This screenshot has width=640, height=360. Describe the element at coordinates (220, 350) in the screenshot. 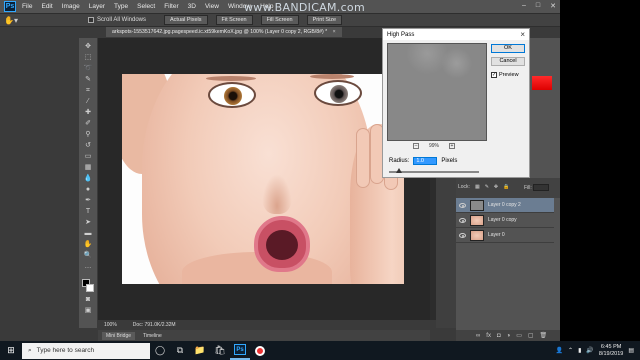

I see `store-icon: 🛍` at that location.